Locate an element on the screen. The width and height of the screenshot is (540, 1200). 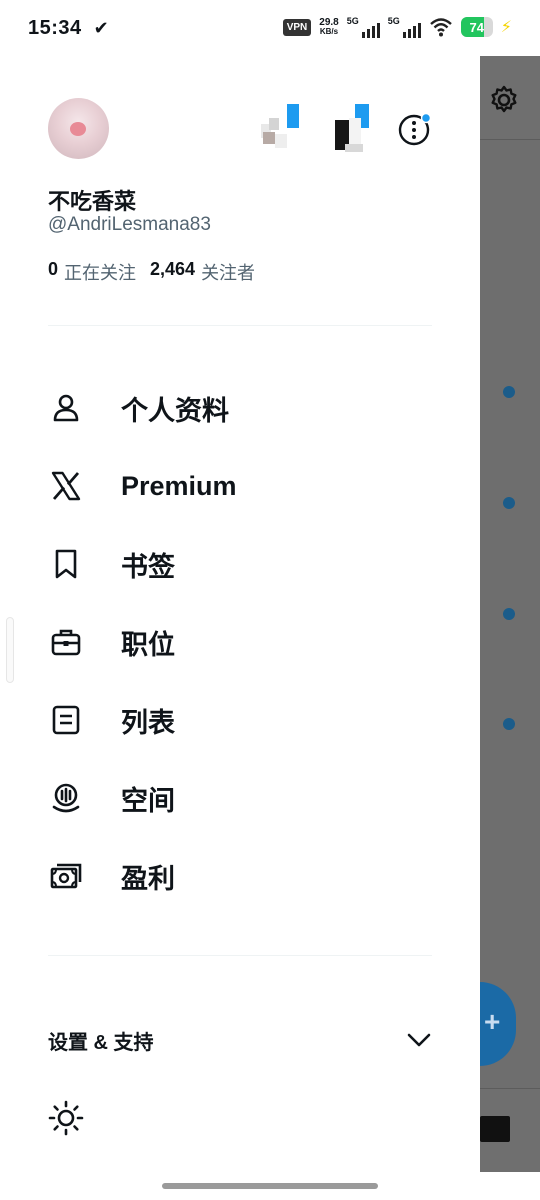
menu-item-bookmarks: 书签 is located at coordinates (248, 564).